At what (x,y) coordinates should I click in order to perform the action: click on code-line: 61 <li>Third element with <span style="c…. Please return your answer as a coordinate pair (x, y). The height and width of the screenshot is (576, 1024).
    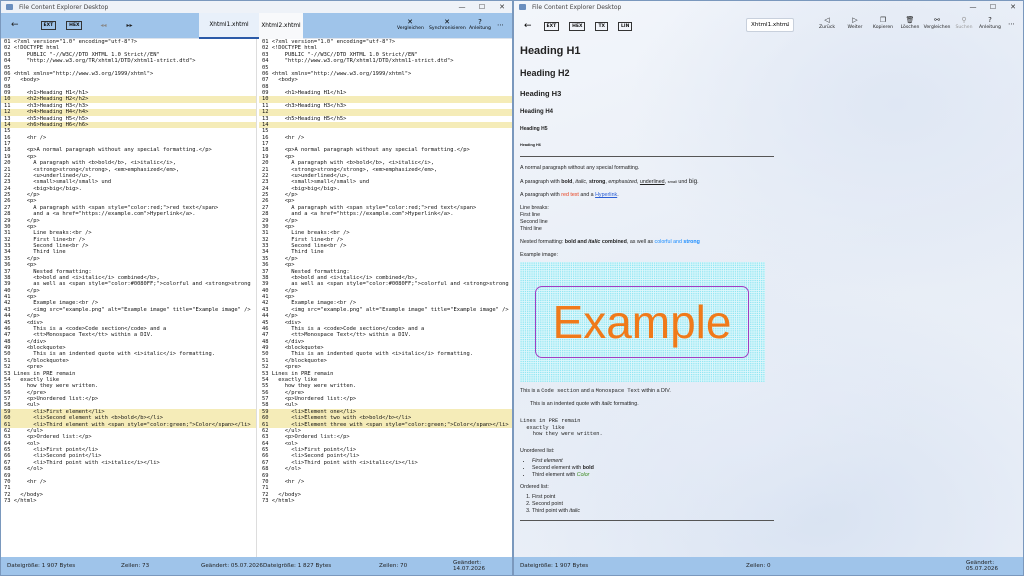
    Looking at the image, I should click on (128, 424).